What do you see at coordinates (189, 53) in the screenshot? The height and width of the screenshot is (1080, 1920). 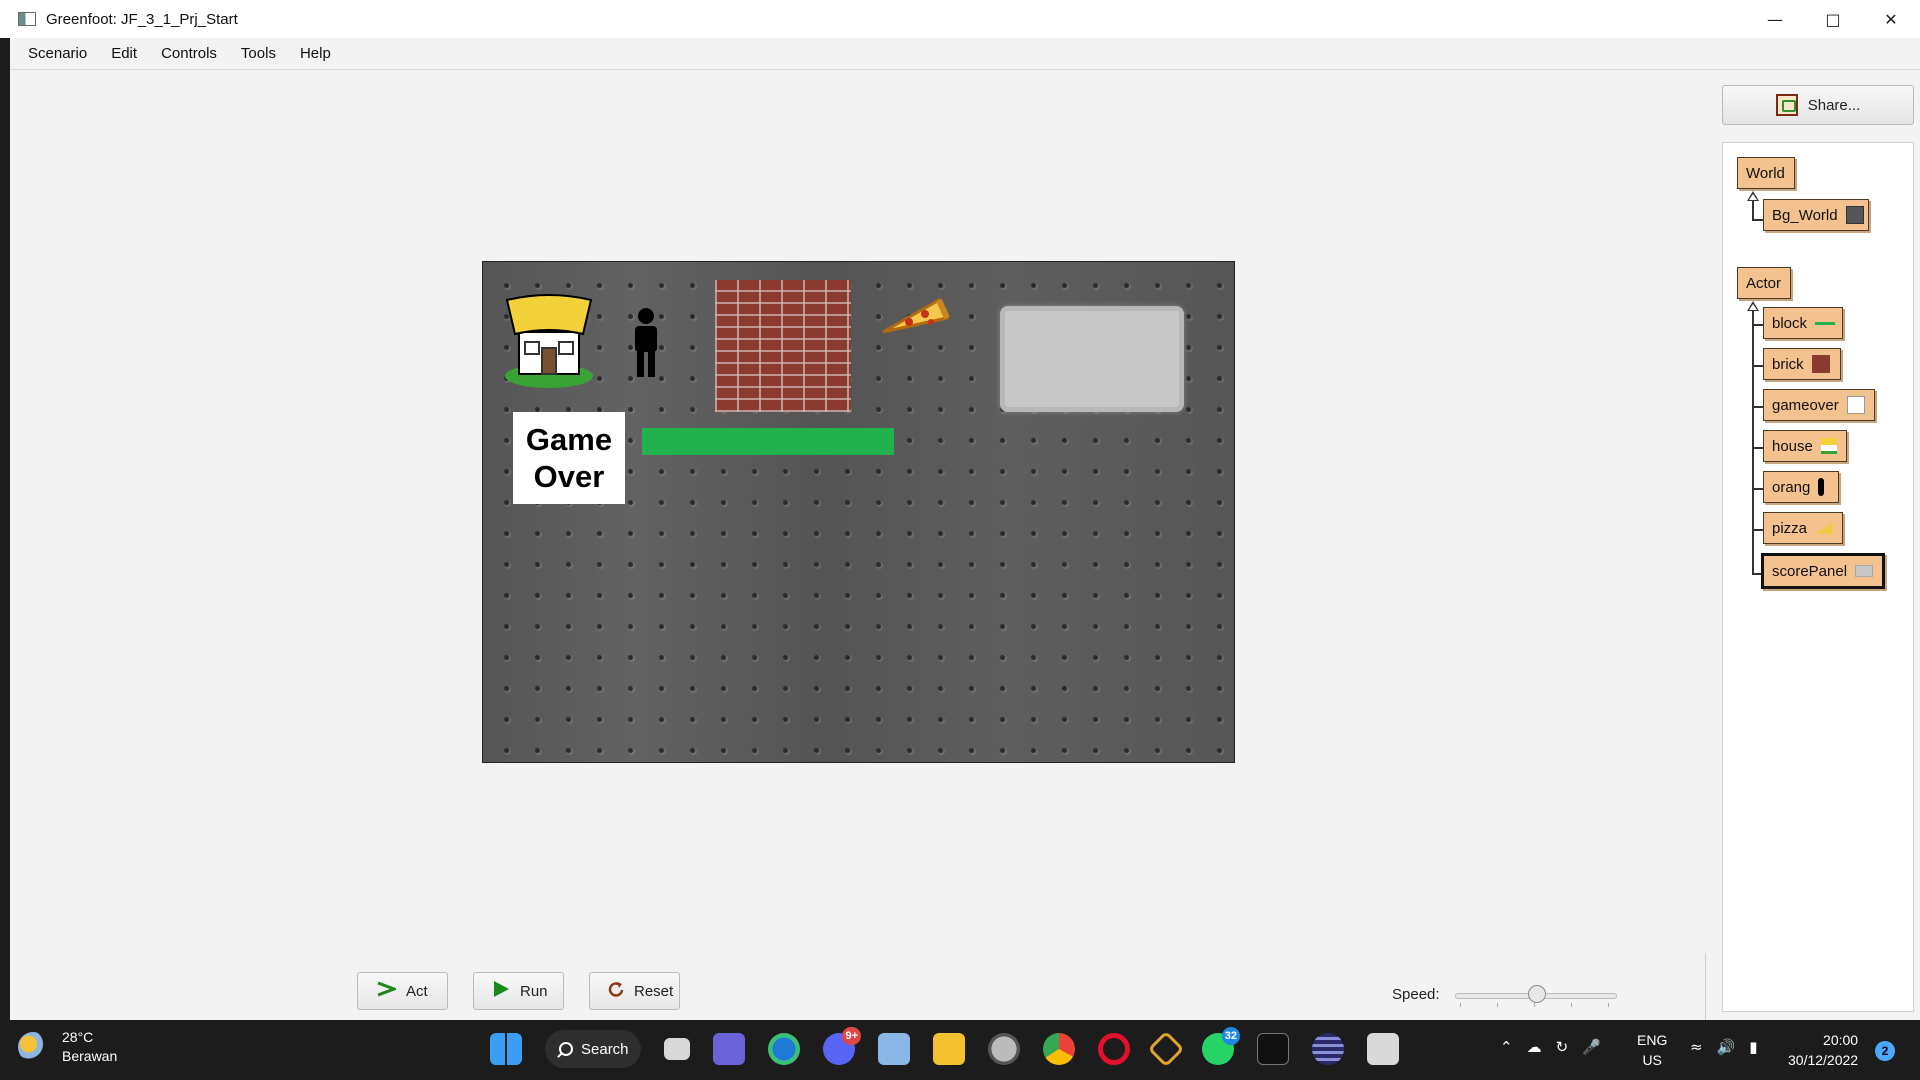 I see `menu-controls: Controls` at bounding box center [189, 53].